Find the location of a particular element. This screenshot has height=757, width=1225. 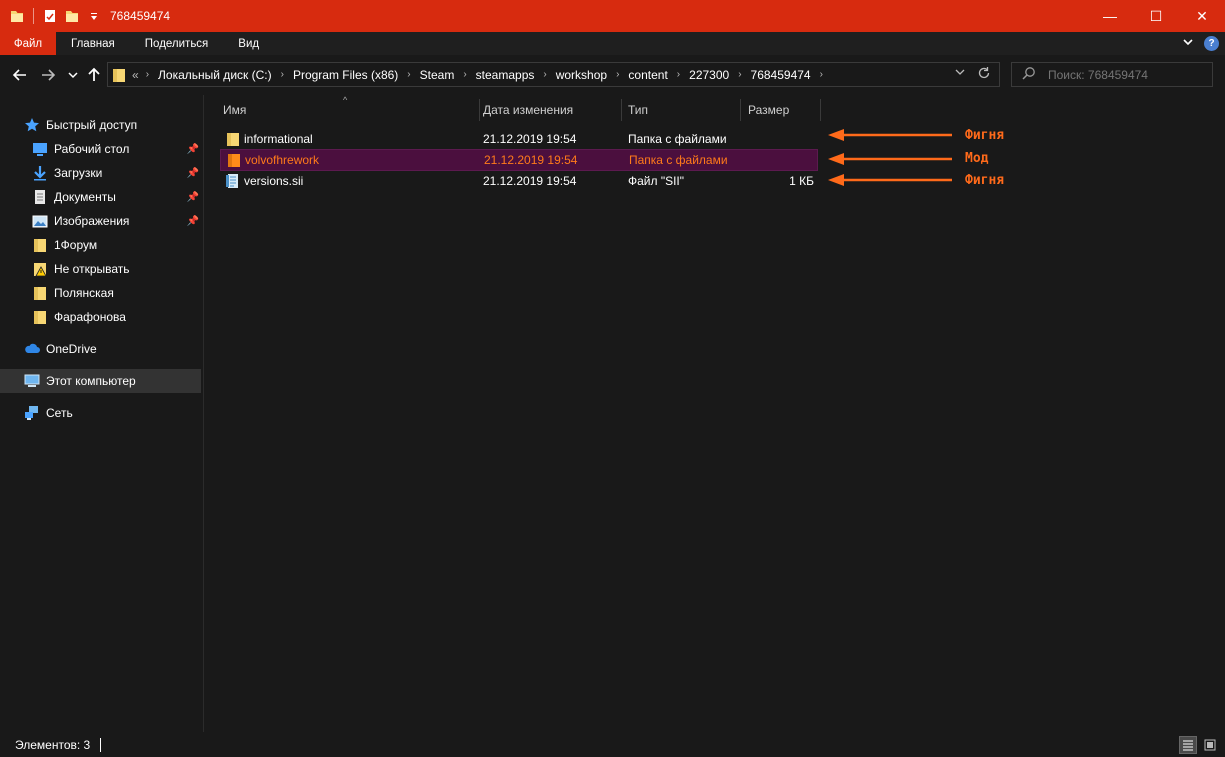

refresh-button is located at coordinates (984, 74).